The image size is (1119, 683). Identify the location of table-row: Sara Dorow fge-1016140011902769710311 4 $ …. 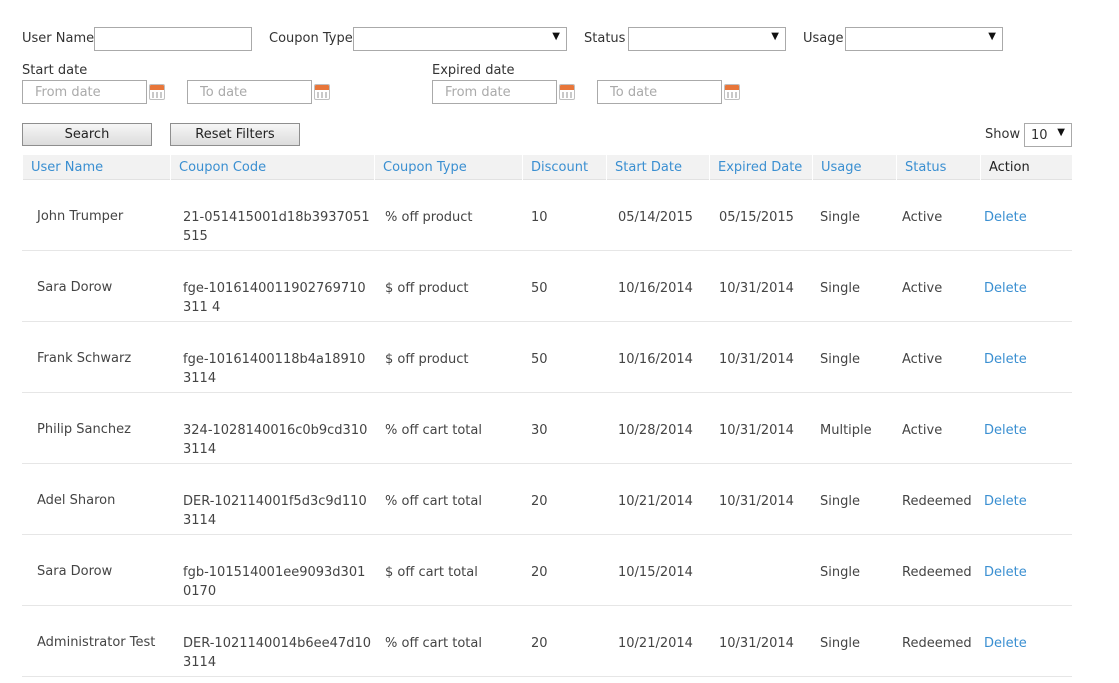
(547, 286).